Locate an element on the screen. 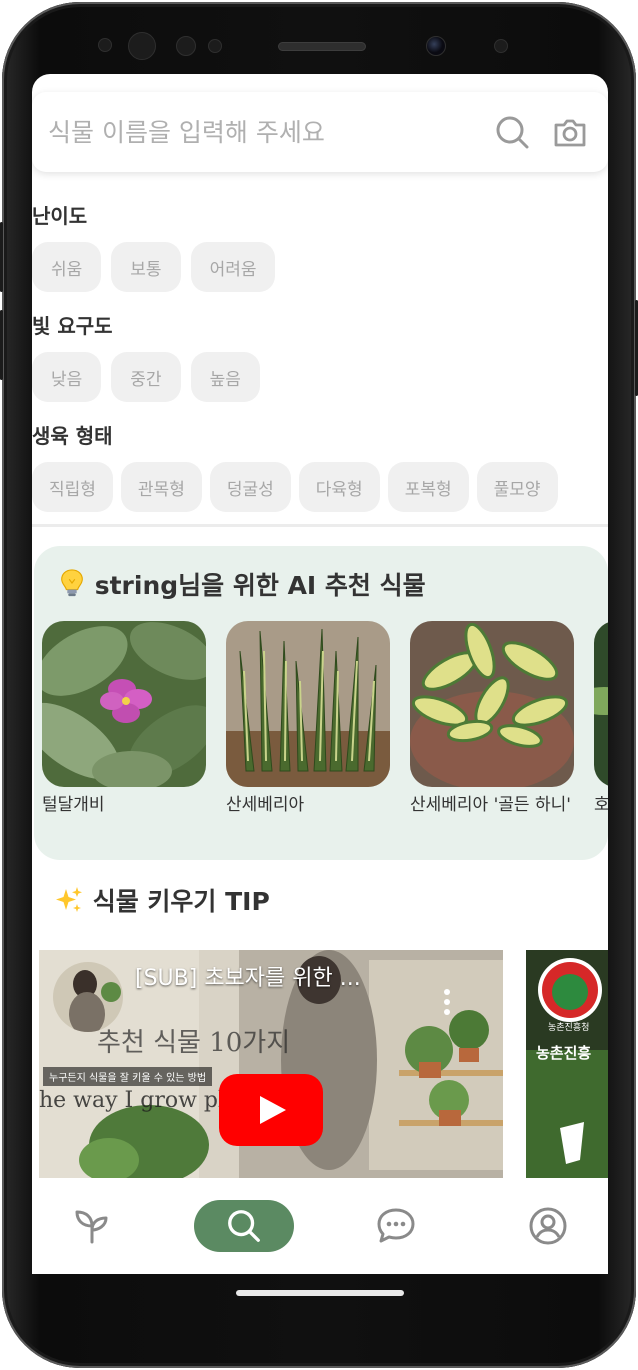 The width and height of the screenshot is (638, 1370). lightbulb-icon is located at coordinates (72, 583).